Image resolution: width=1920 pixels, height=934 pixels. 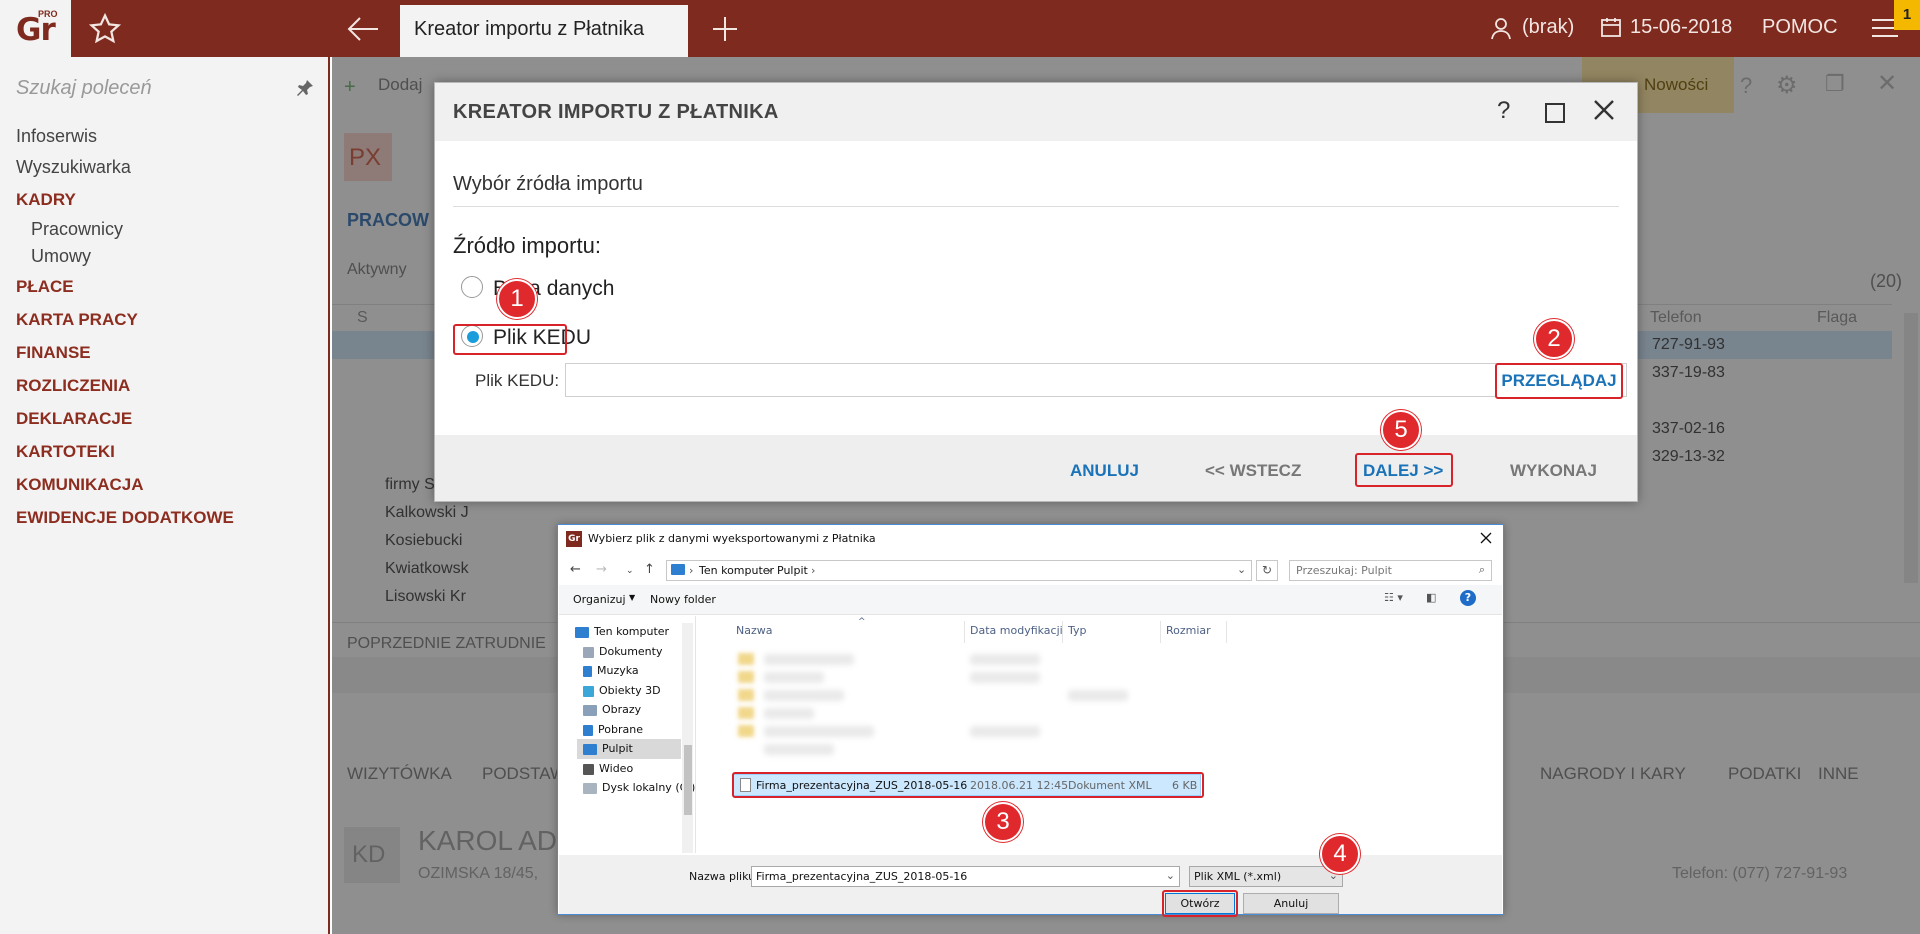 I want to click on downloads-icon, so click(x=588, y=730).